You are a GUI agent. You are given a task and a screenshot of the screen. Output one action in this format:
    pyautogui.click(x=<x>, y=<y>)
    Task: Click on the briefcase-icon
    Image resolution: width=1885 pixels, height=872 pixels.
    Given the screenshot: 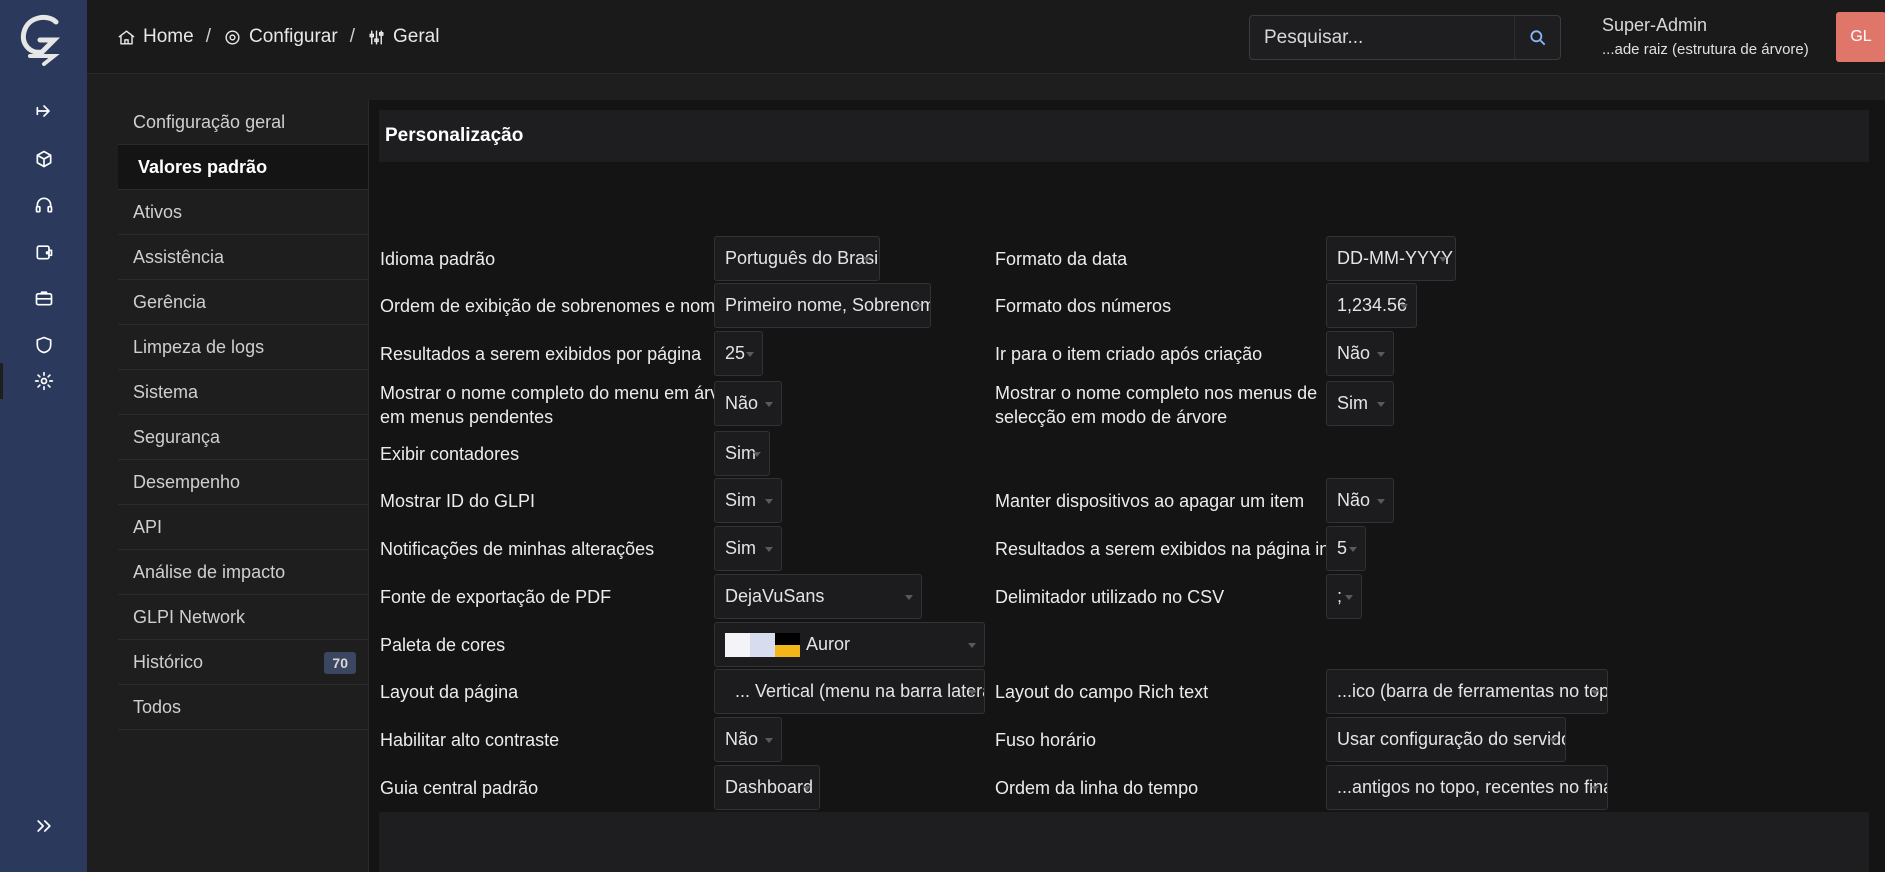 What is the action you would take?
    pyautogui.click(x=44, y=298)
    